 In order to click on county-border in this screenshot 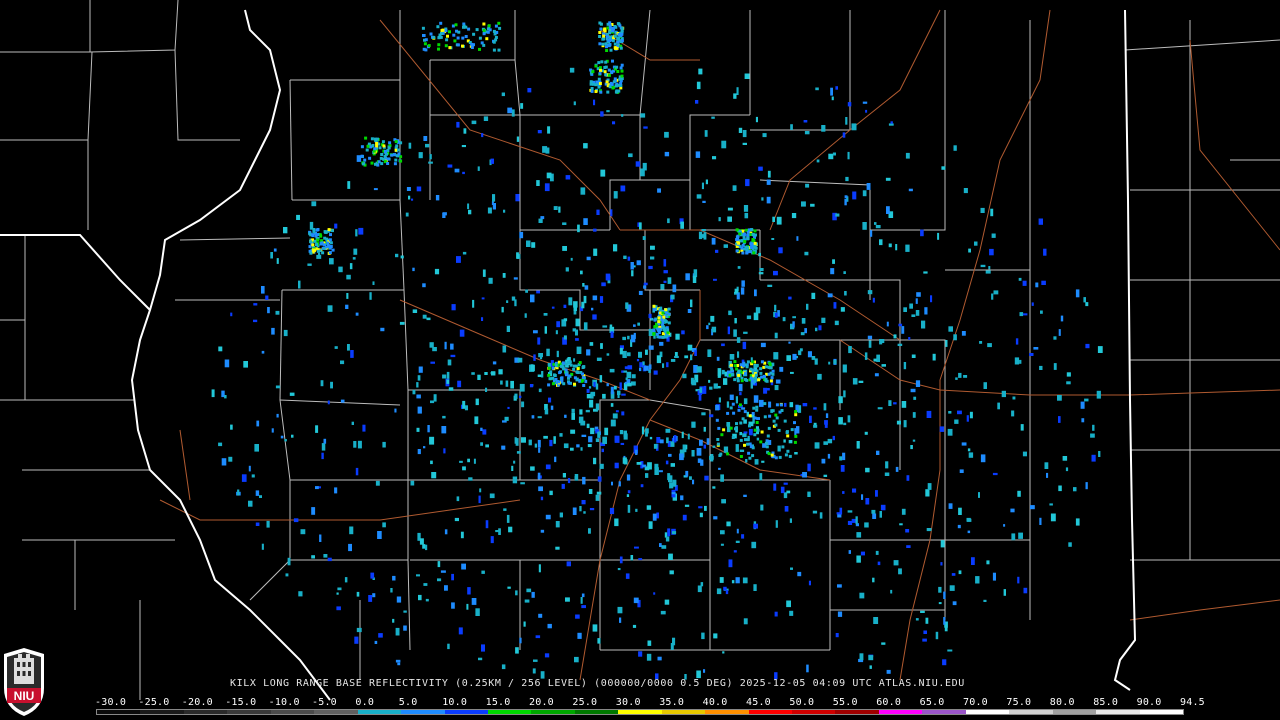, I will do `click(340, 402)`.